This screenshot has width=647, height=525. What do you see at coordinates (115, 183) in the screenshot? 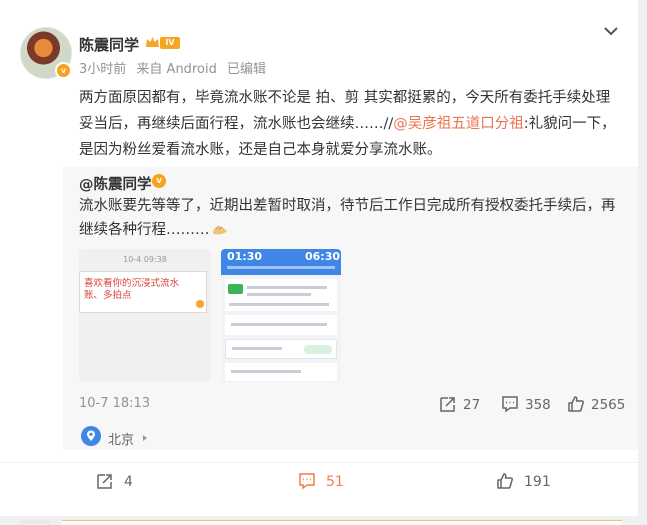
I see `retweet-author: @陈震同学` at bounding box center [115, 183].